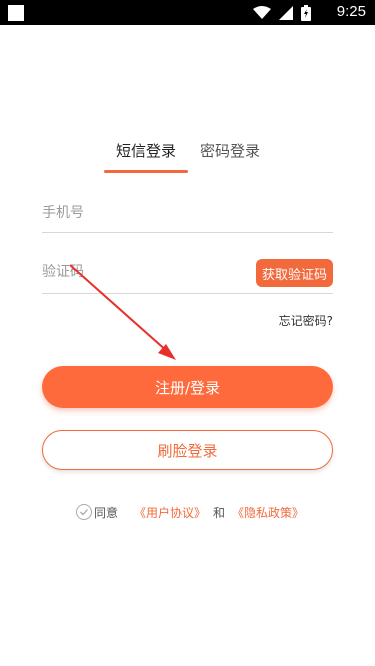 This screenshot has height=666, width=375. I want to click on code-field: 获取验证码, so click(187, 274).